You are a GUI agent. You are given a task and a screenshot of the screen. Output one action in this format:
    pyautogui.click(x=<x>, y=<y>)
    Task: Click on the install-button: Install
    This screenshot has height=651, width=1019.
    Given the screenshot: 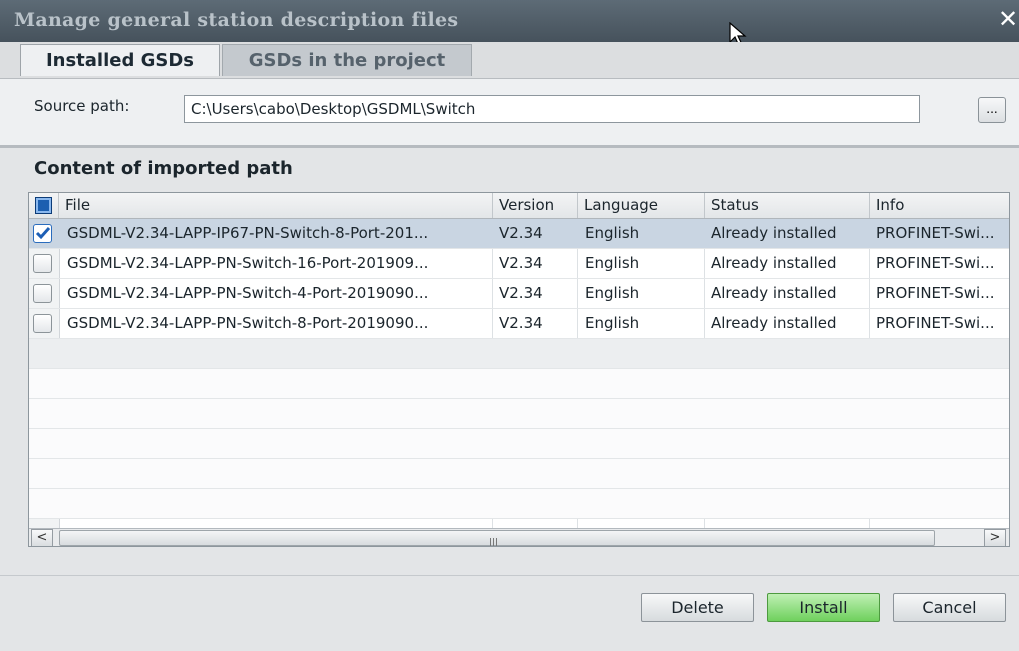 What is the action you would take?
    pyautogui.click(x=823, y=607)
    